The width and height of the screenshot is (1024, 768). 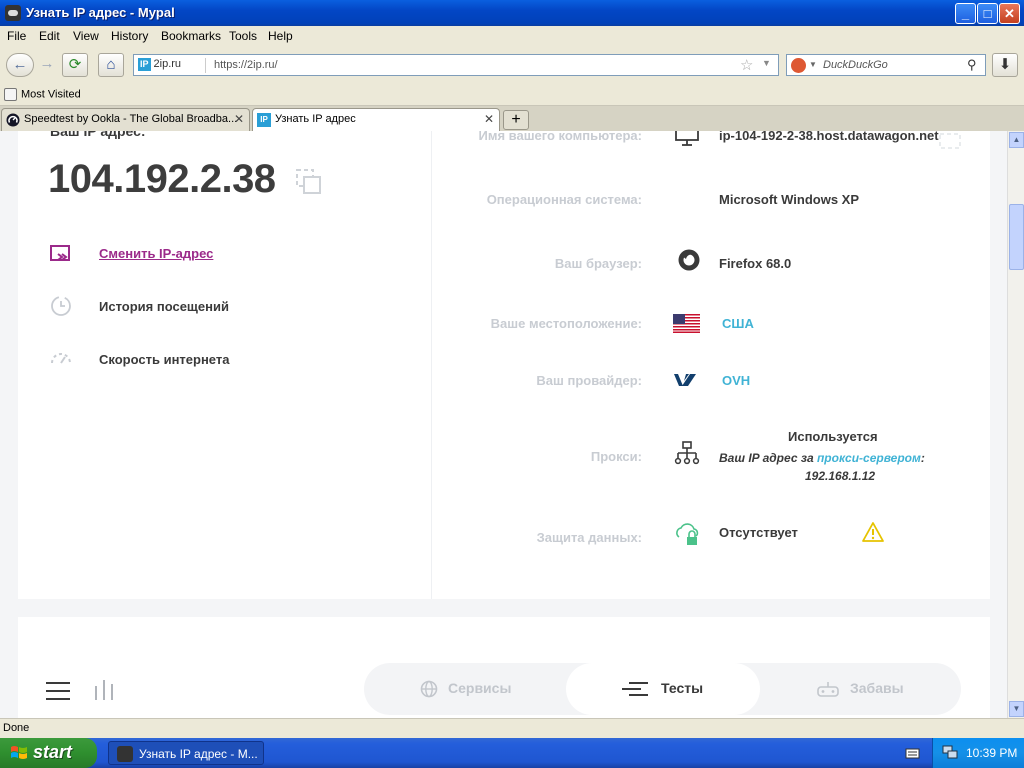 What do you see at coordinates (912, 753) in the screenshot?
I see `keyboard-icon` at bounding box center [912, 753].